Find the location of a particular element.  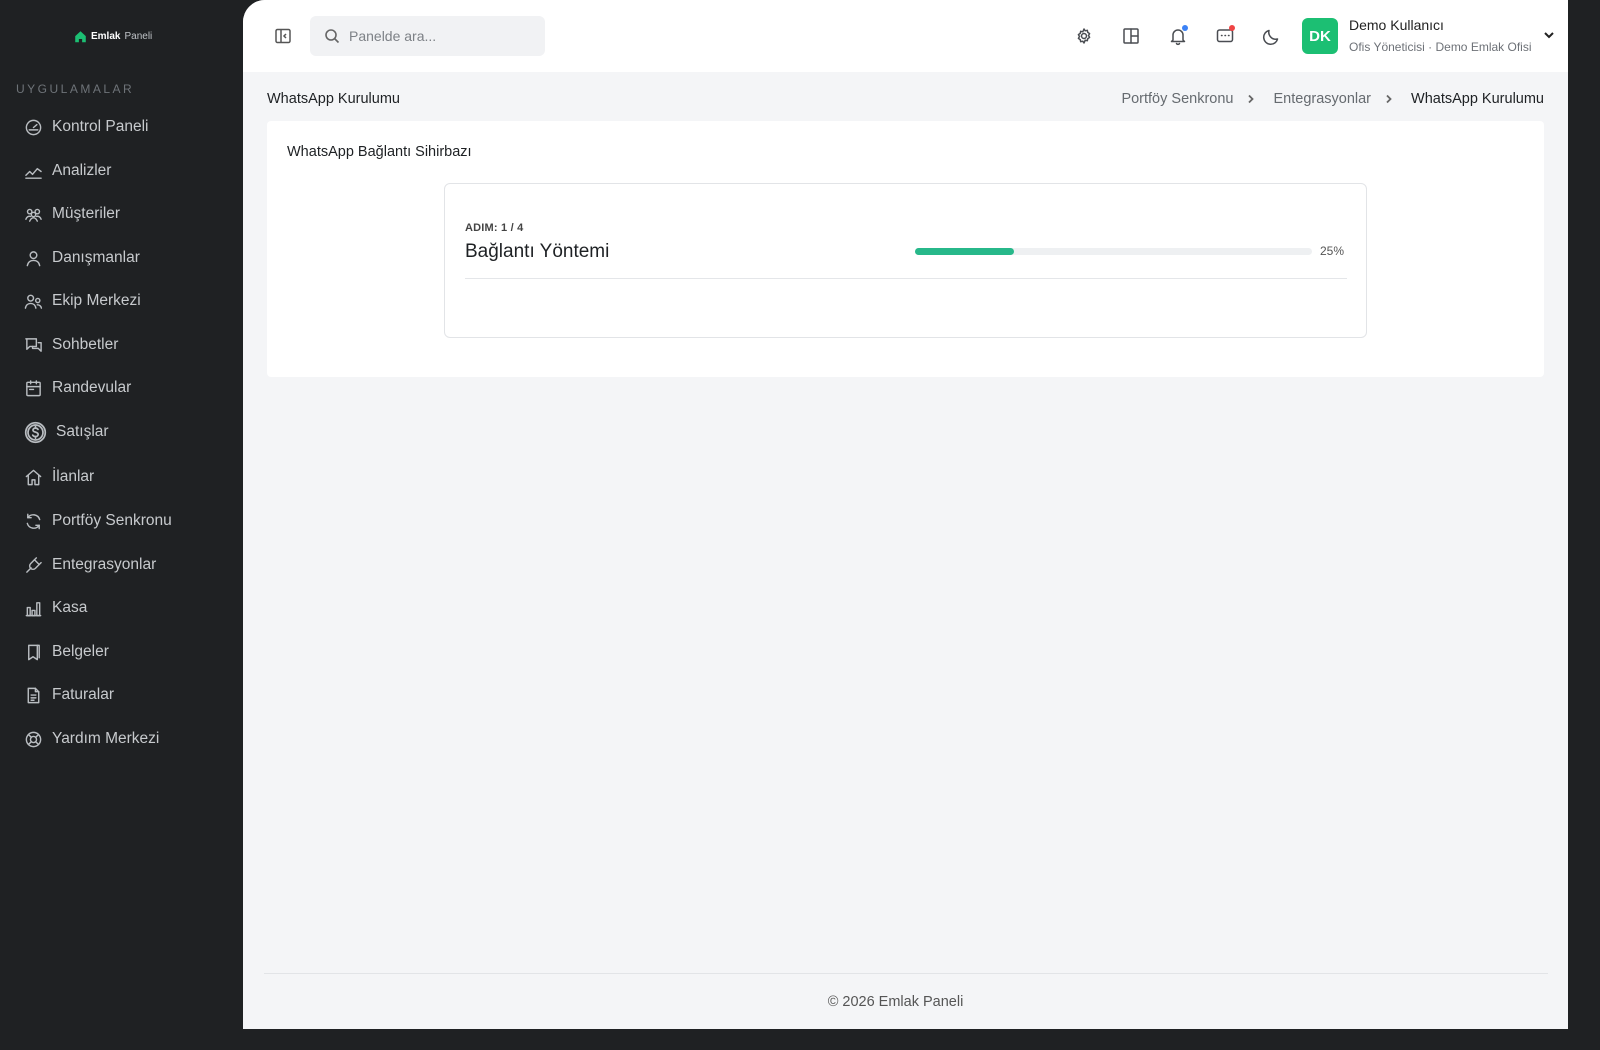

plug-icon is located at coordinates (34, 564).